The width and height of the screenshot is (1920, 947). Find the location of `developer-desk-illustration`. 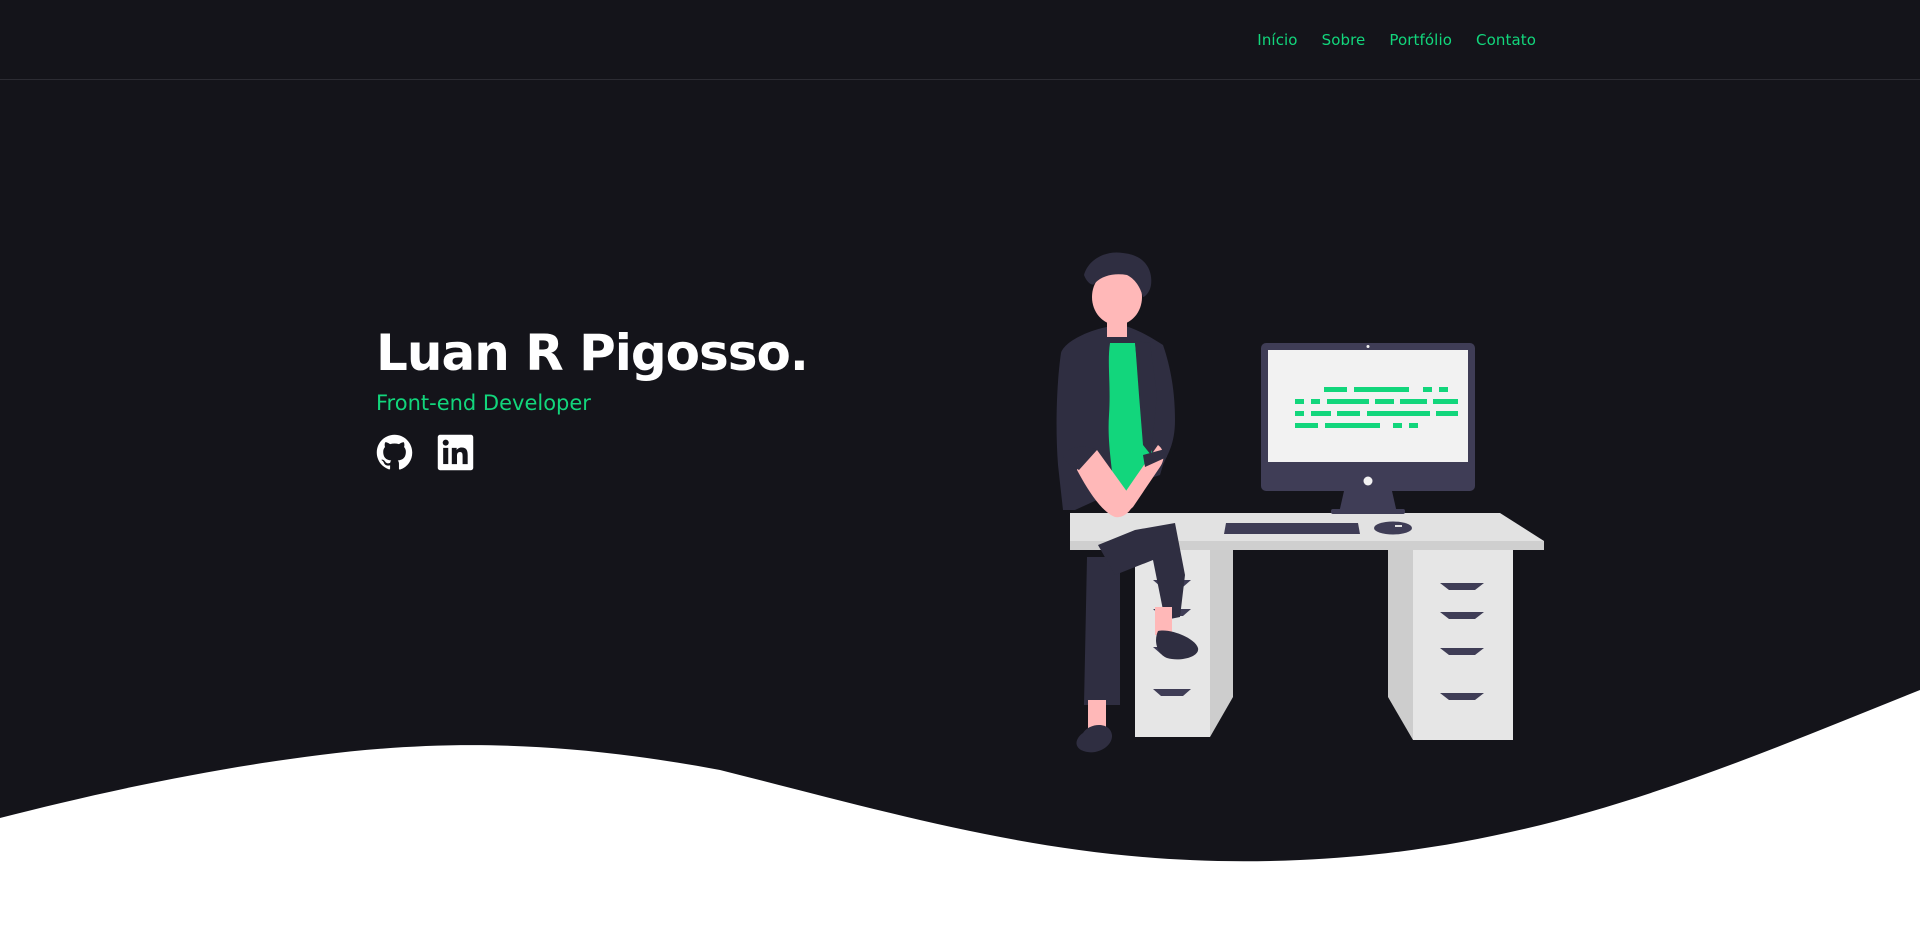

developer-desk-illustration is located at coordinates (1300, 502).